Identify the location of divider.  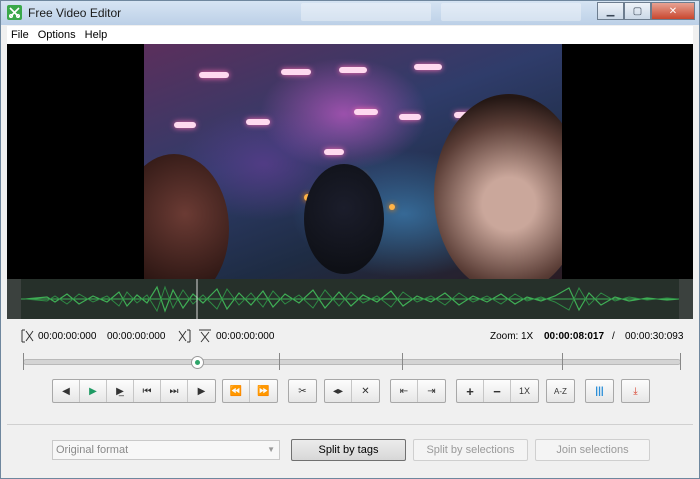
(350, 424).